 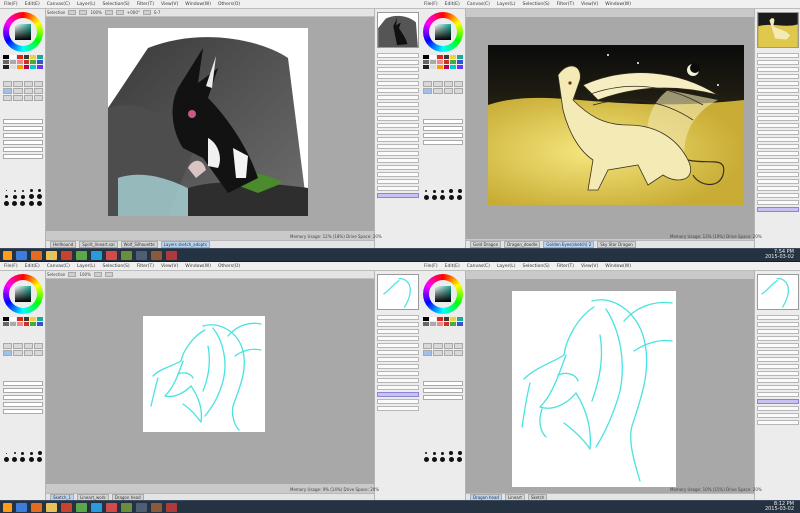 What do you see at coordinates (229, 4) in the screenshot?
I see `menu-others: Others(O)` at bounding box center [229, 4].